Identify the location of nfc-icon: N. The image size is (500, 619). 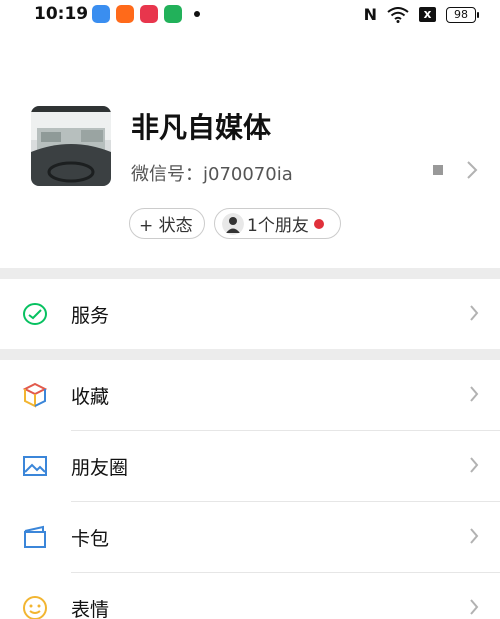
(370, 14).